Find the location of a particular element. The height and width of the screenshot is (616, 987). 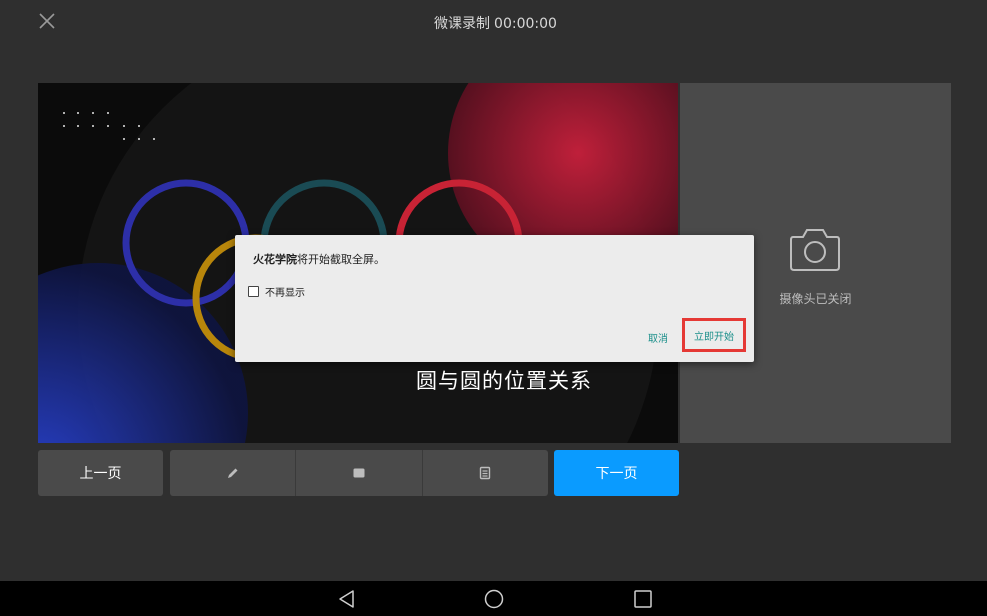

dialog-message-text: 将开始截取全屏。 is located at coordinates (341, 259).